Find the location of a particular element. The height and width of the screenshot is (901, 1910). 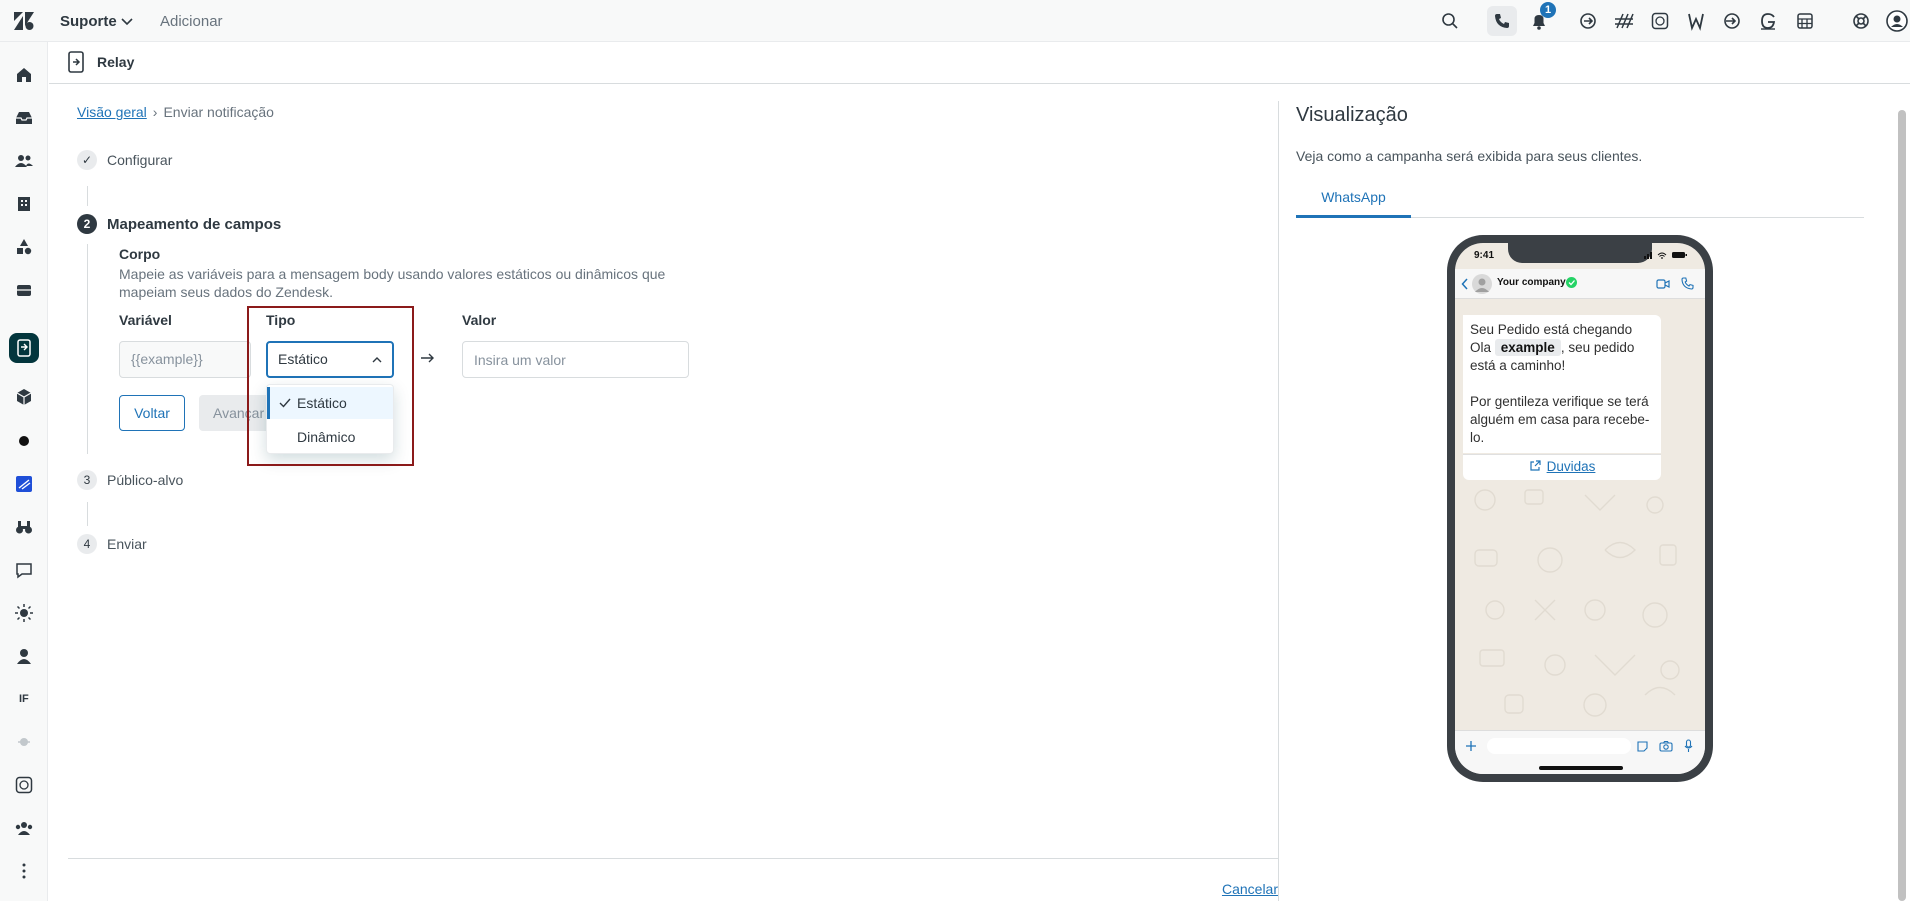

step-number: 2 is located at coordinates (87, 224).